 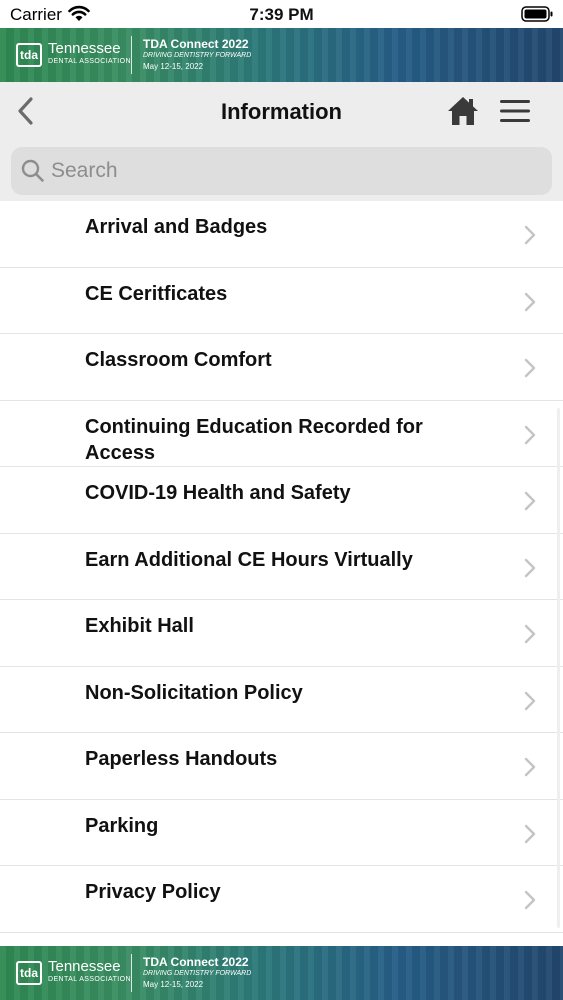 I want to click on list-item: Earn Additional CE Hours Virtually, so click(x=281, y=567).